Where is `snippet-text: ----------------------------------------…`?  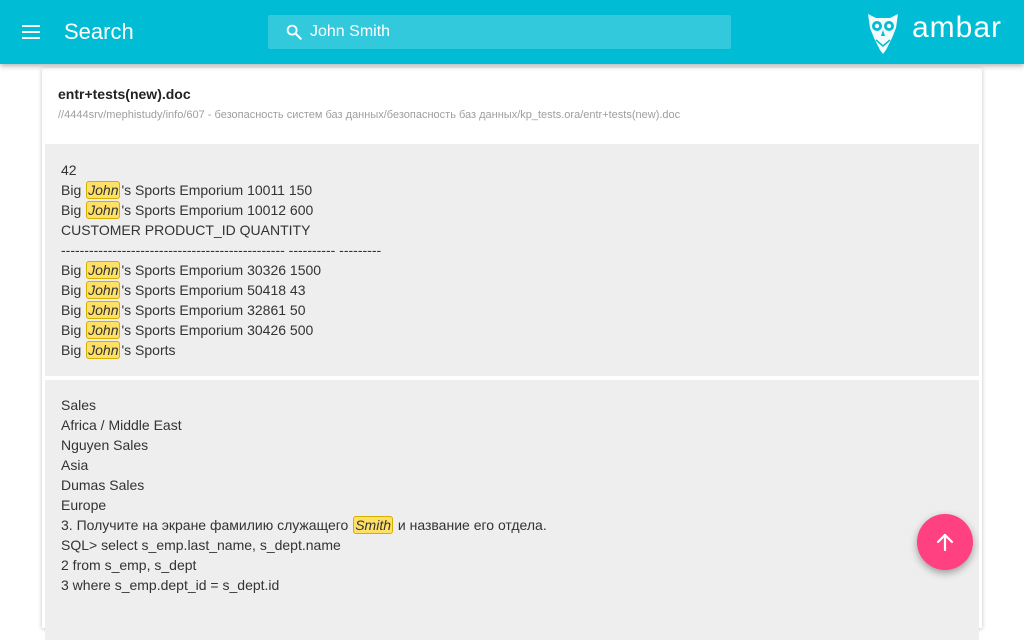
snippet-text: ----------------------------------------… is located at coordinates (221, 250).